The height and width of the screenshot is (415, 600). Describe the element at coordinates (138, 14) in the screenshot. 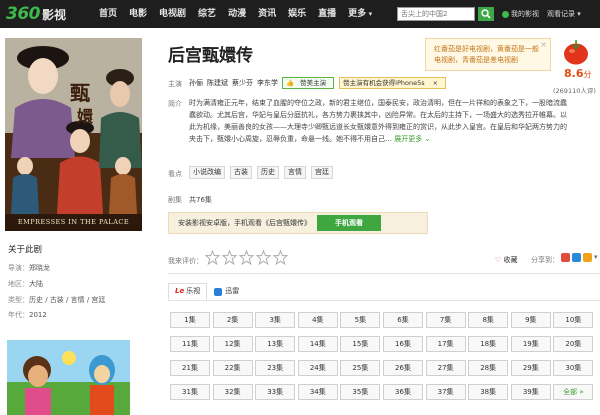

I see `nav-item-movies: 电影` at that location.